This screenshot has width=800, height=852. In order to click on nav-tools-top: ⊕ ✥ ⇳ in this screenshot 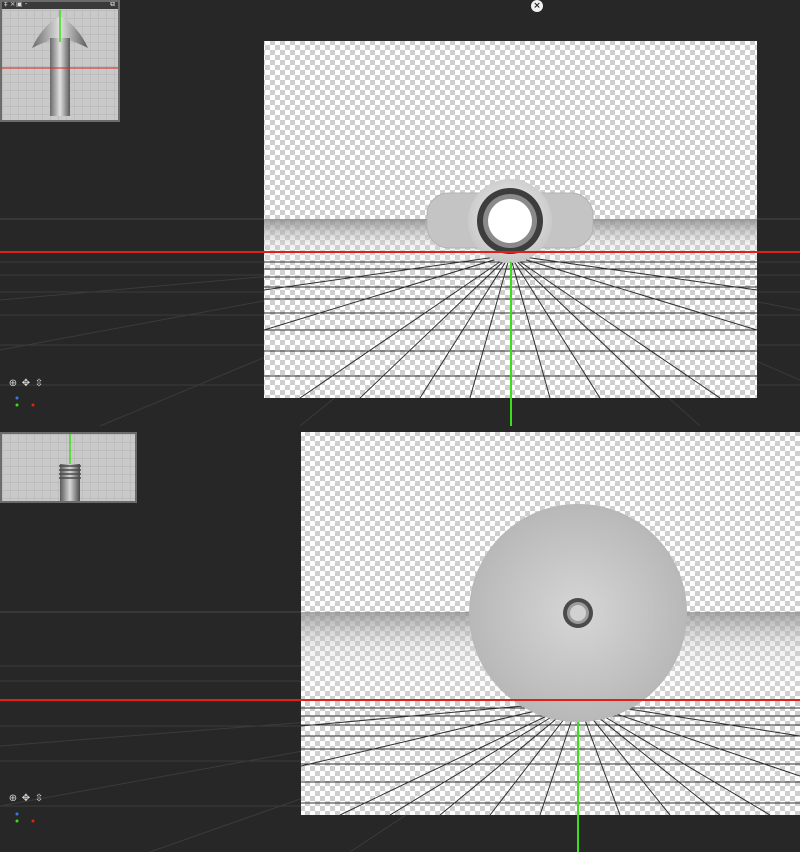, I will do `click(26, 383)`.